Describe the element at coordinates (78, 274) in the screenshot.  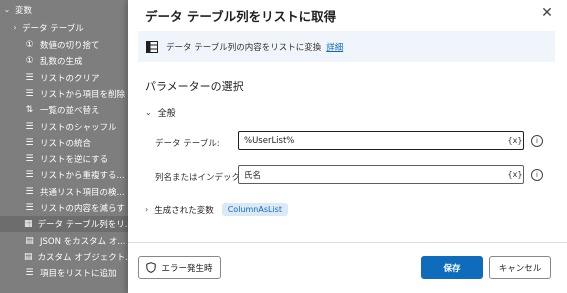
I see `sidebar-item-label: 項目をリストに追加` at that location.